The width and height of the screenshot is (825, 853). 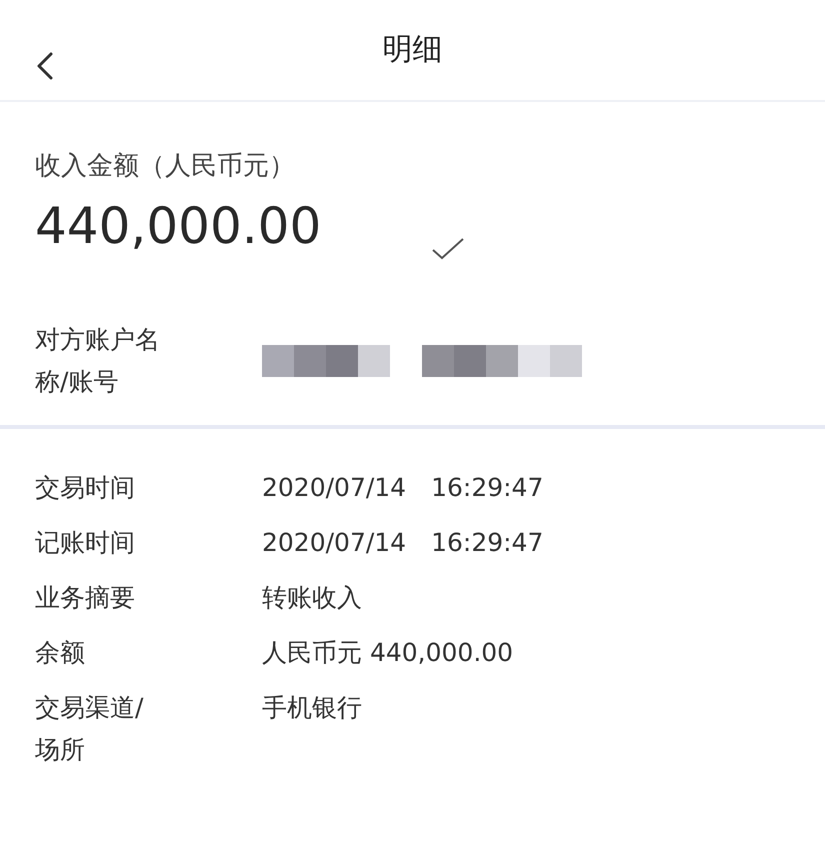 I want to click on back-icon, so click(x=45, y=66).